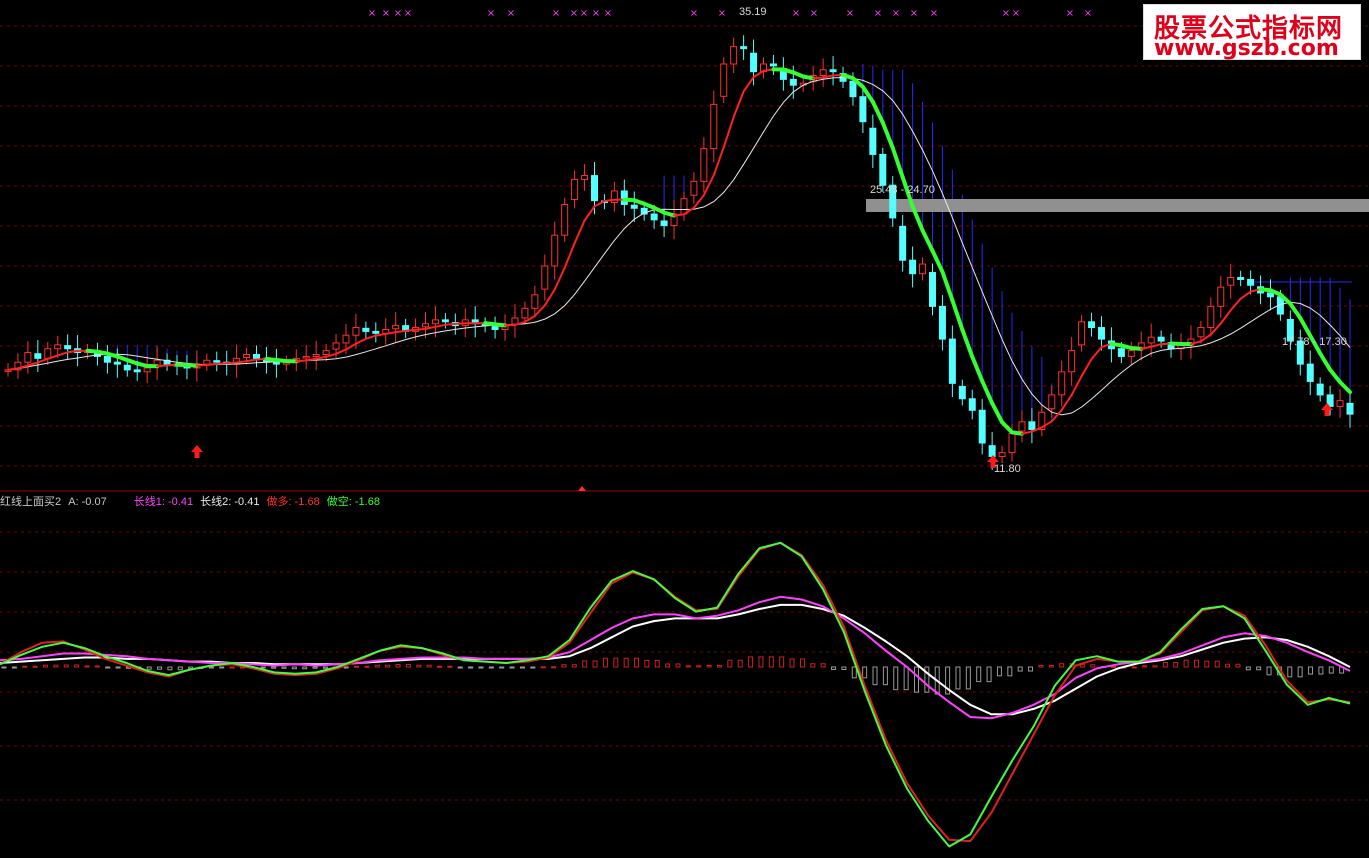 Image resolution: width=1369 pixels, height=858 pixels. Describe the element at coordinates (1117, 205) in the screenshot. I see `resistance-bar` at that location.